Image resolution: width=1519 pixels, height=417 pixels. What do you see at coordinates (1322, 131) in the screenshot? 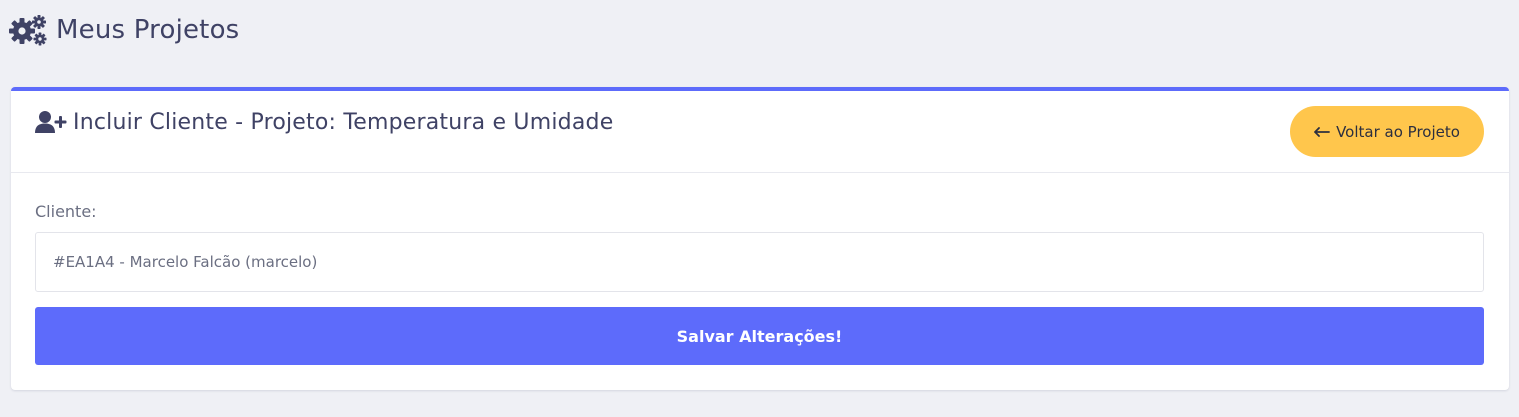
I see `arrow-left-icon` at bounding box center [1322, 131].